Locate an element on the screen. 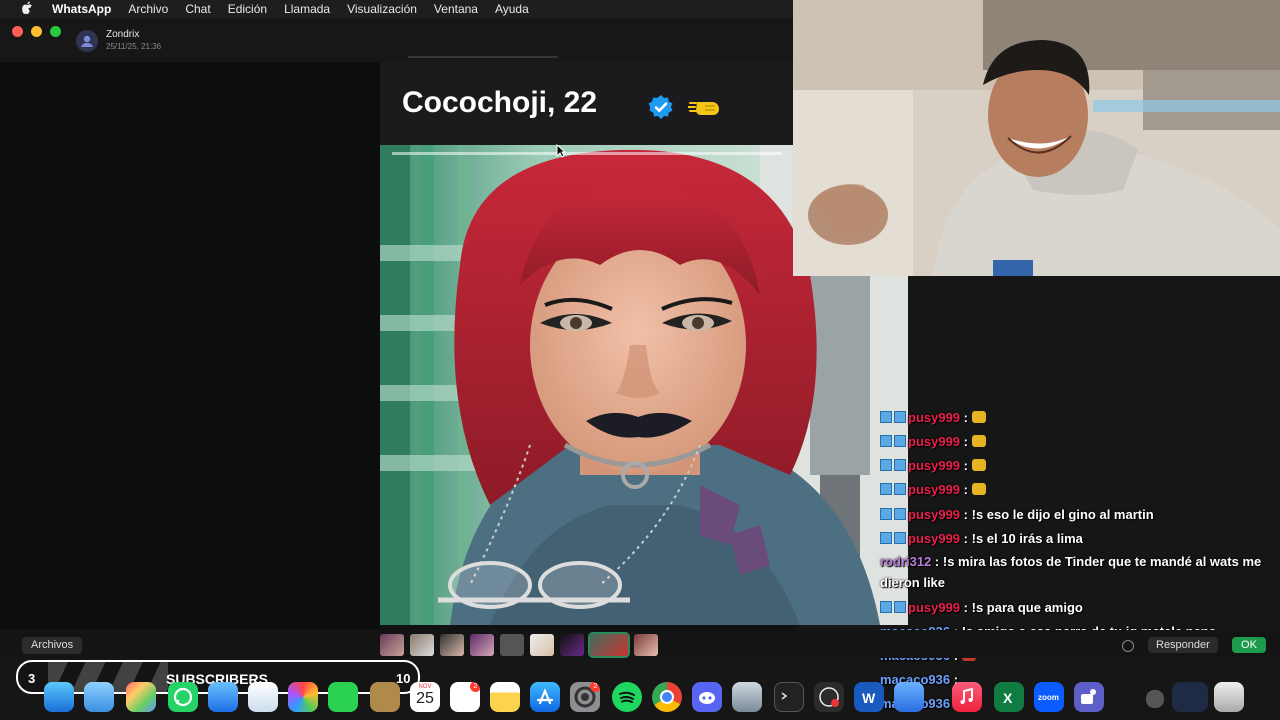  preview-icon is located at coordinates (747, 697).